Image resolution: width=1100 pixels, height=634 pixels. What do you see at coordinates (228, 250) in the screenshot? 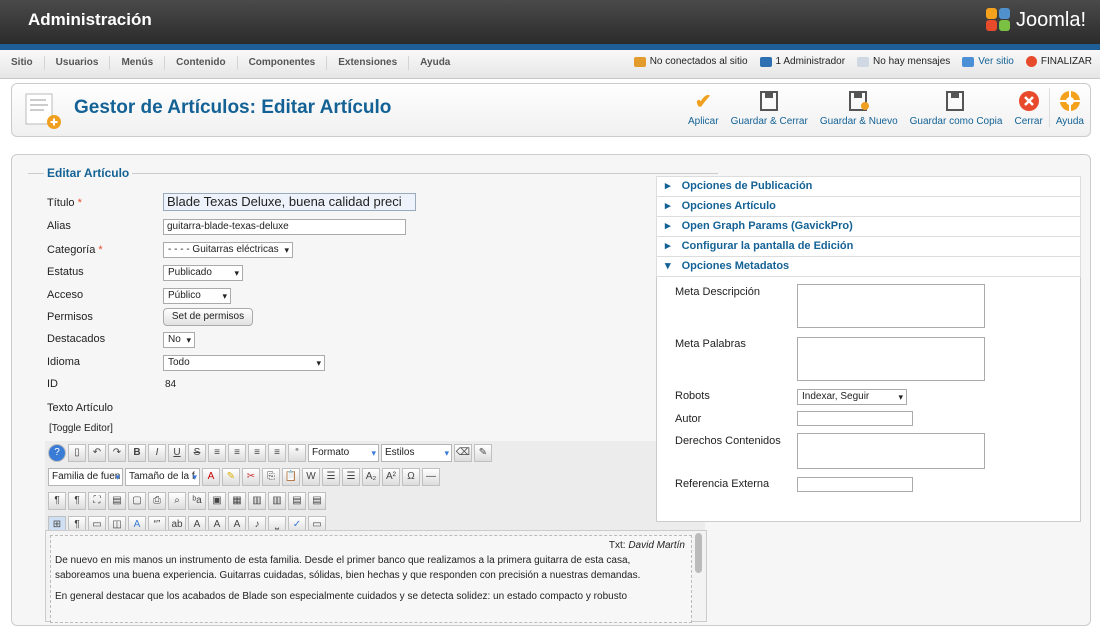
I see `category-select: - - - - Guitarras eléctricas` at bounding box center [228, 250].